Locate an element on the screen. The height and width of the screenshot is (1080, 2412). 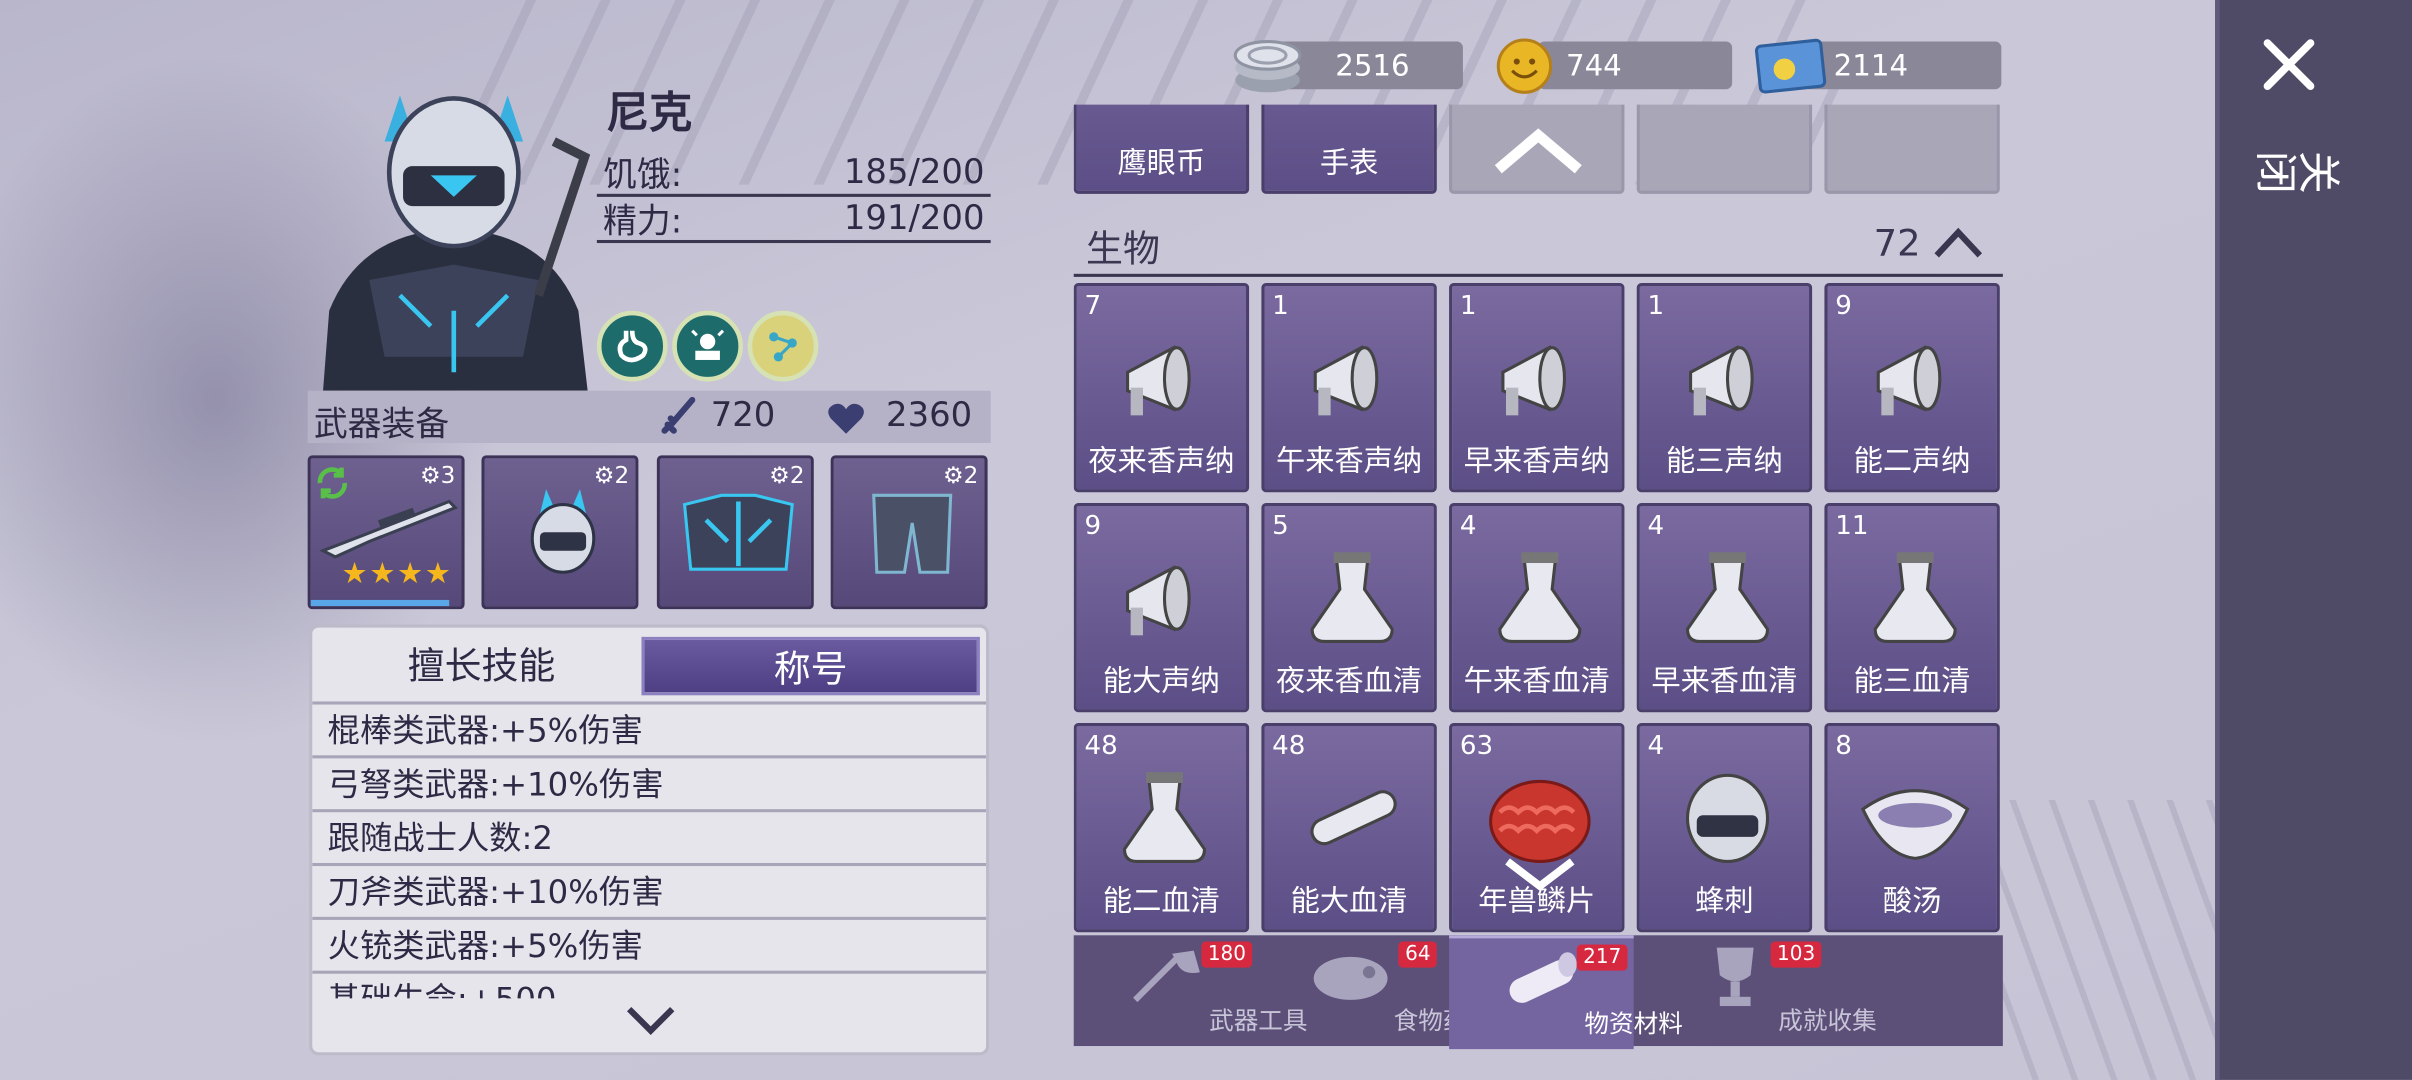
close-button-label: 关闭 is located at coordinates (2298, 164).